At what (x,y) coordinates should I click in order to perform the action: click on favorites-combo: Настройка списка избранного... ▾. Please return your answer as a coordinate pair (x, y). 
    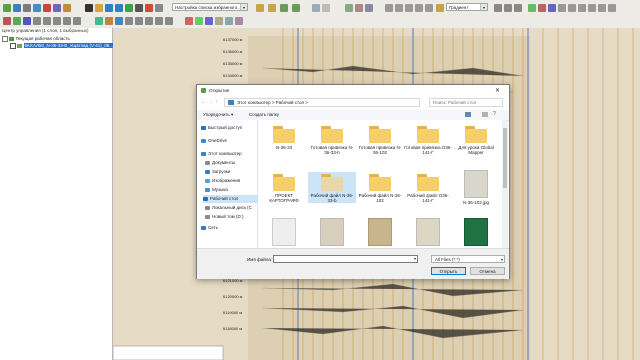
    Looking at the image, I should click on (210, 7).